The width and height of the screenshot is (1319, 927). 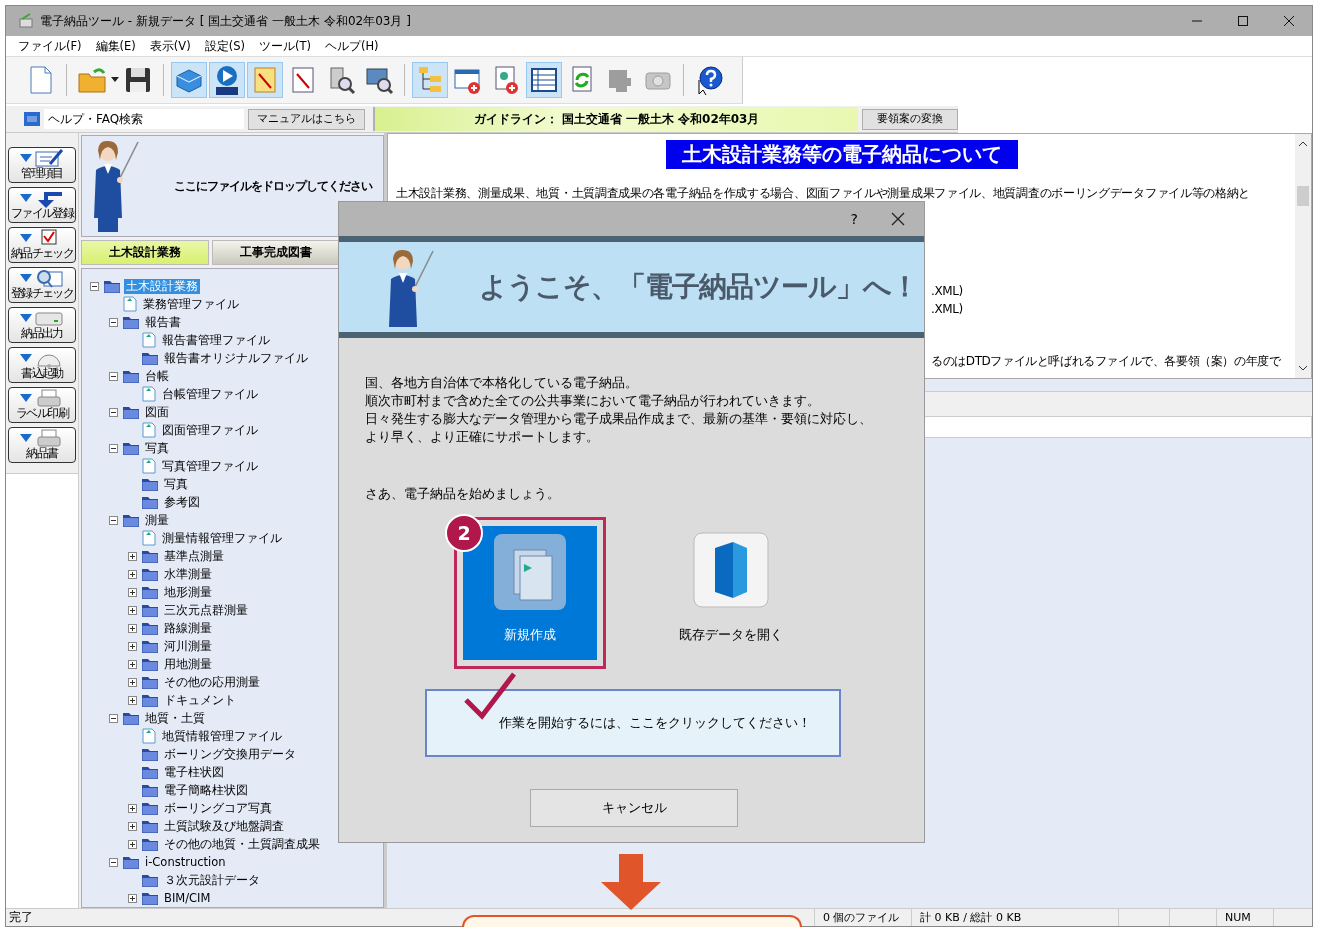 What do you see at coordinates (188, 646) in the screenshot?
I see `tree-item: 河川測量` at bounding box center [188, 646].